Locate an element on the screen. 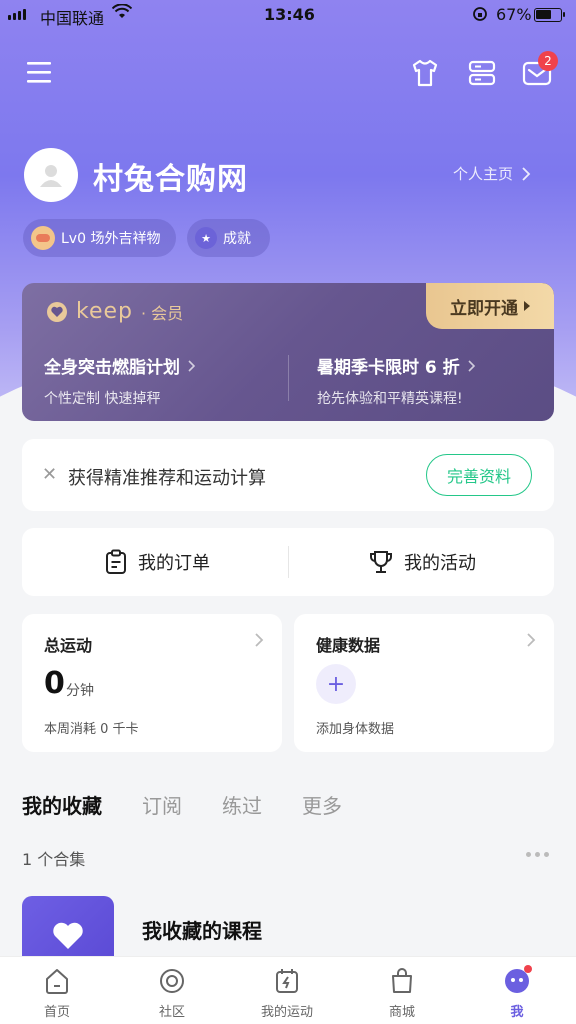 This screenshot has height=1024, width=576. battery-icon is located at coordinates (549, 15).